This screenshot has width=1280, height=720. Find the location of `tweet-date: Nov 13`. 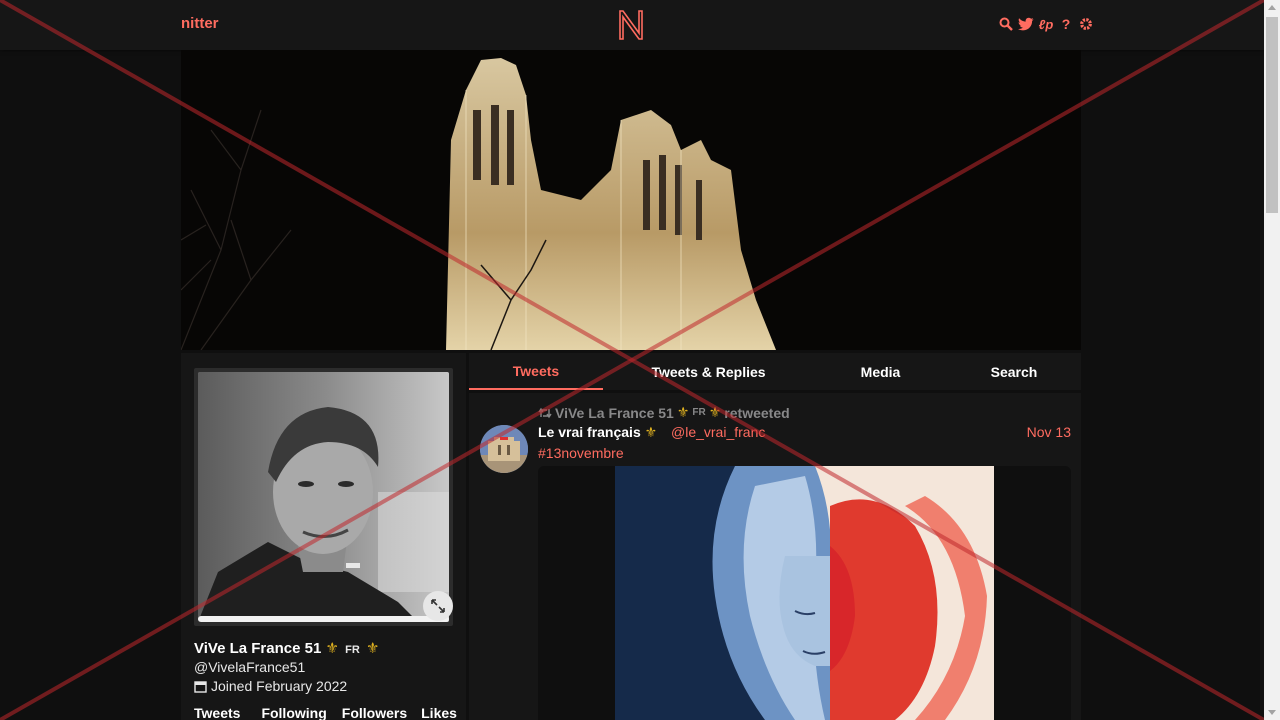

tweet-date: Nov 13 is located at coordinates (1049, 432).